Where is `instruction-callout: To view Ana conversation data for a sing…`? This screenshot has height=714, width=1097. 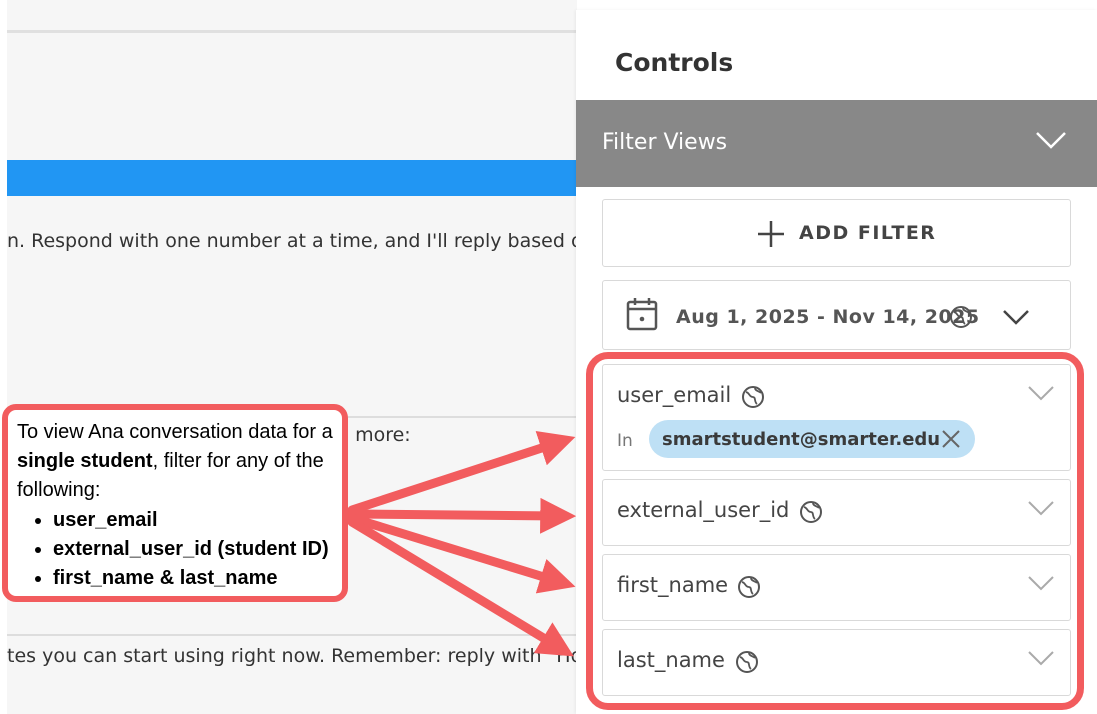 instruction-callout: To view Ana conversation data for a sing… is located at coordinates (175, 503).